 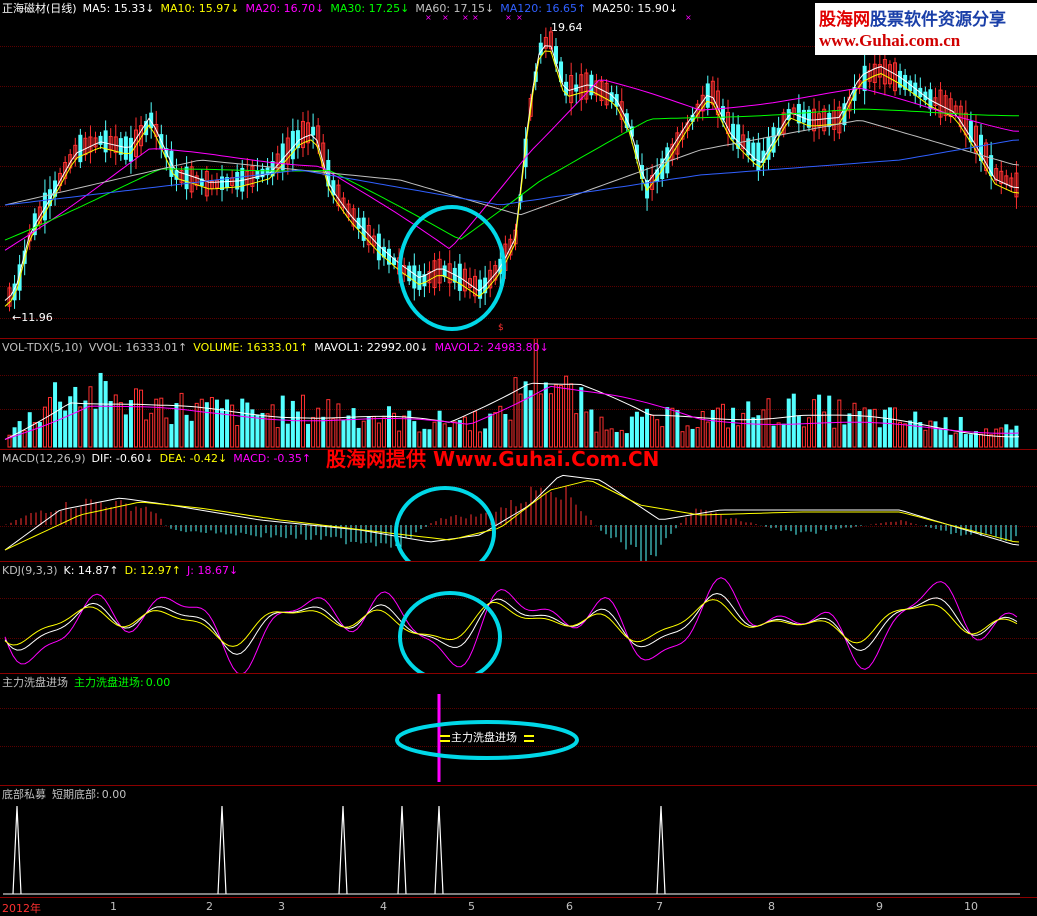 I want to click on bottom-header: 底部私募 短期底部: 0.00, so click(x=67, y=794).